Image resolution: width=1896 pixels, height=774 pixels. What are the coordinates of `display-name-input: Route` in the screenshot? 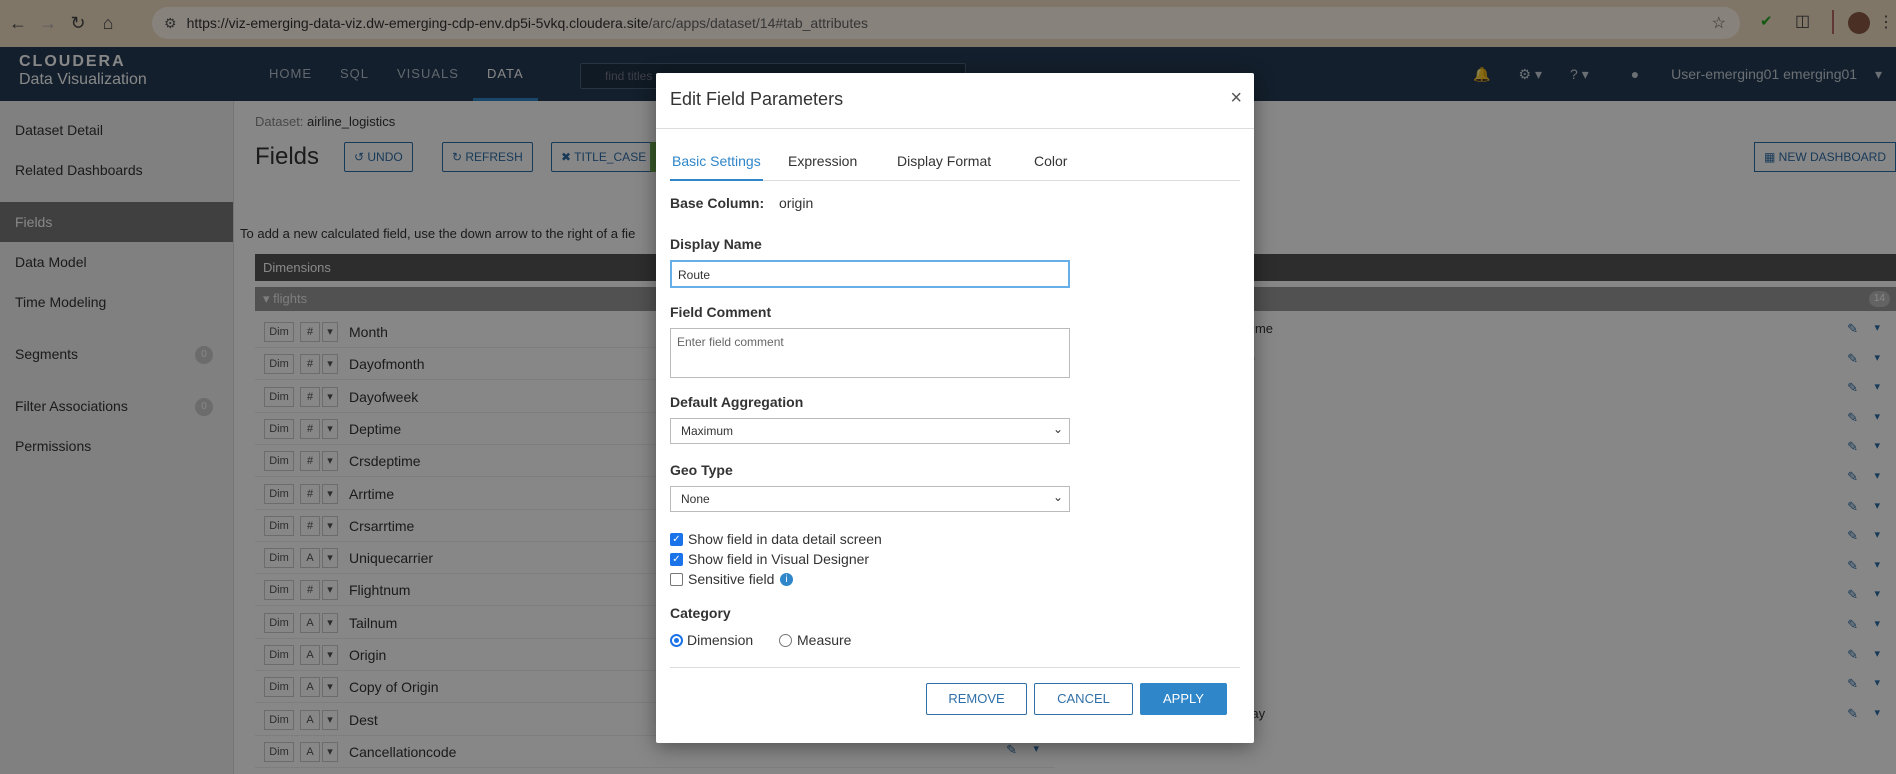 It's located at (870, 274).